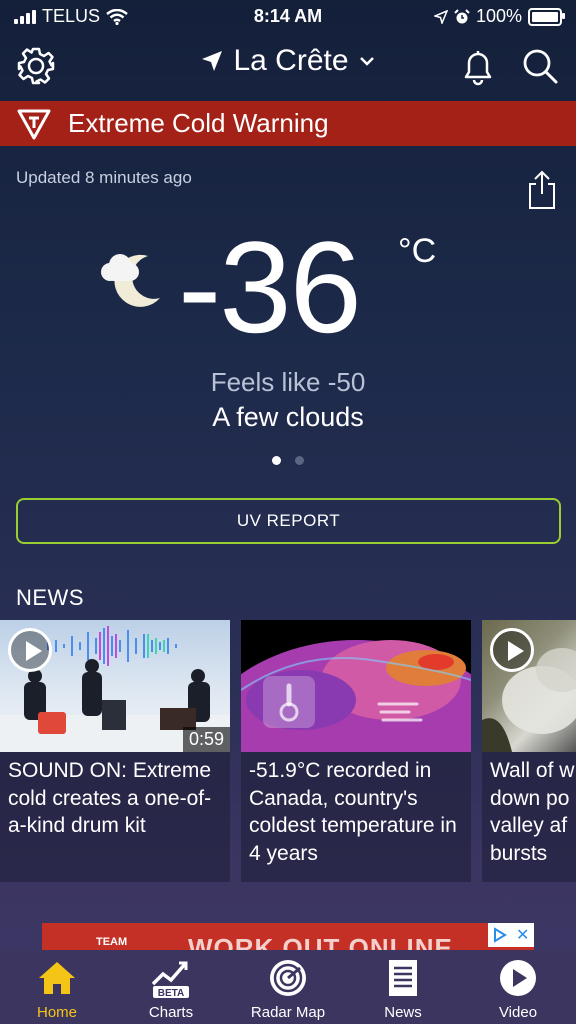  What do you see at coordinates (198, 123) in the screenshot?
I see `alert-text: Extreme Cold Warning` at bounding box center [198, 123].